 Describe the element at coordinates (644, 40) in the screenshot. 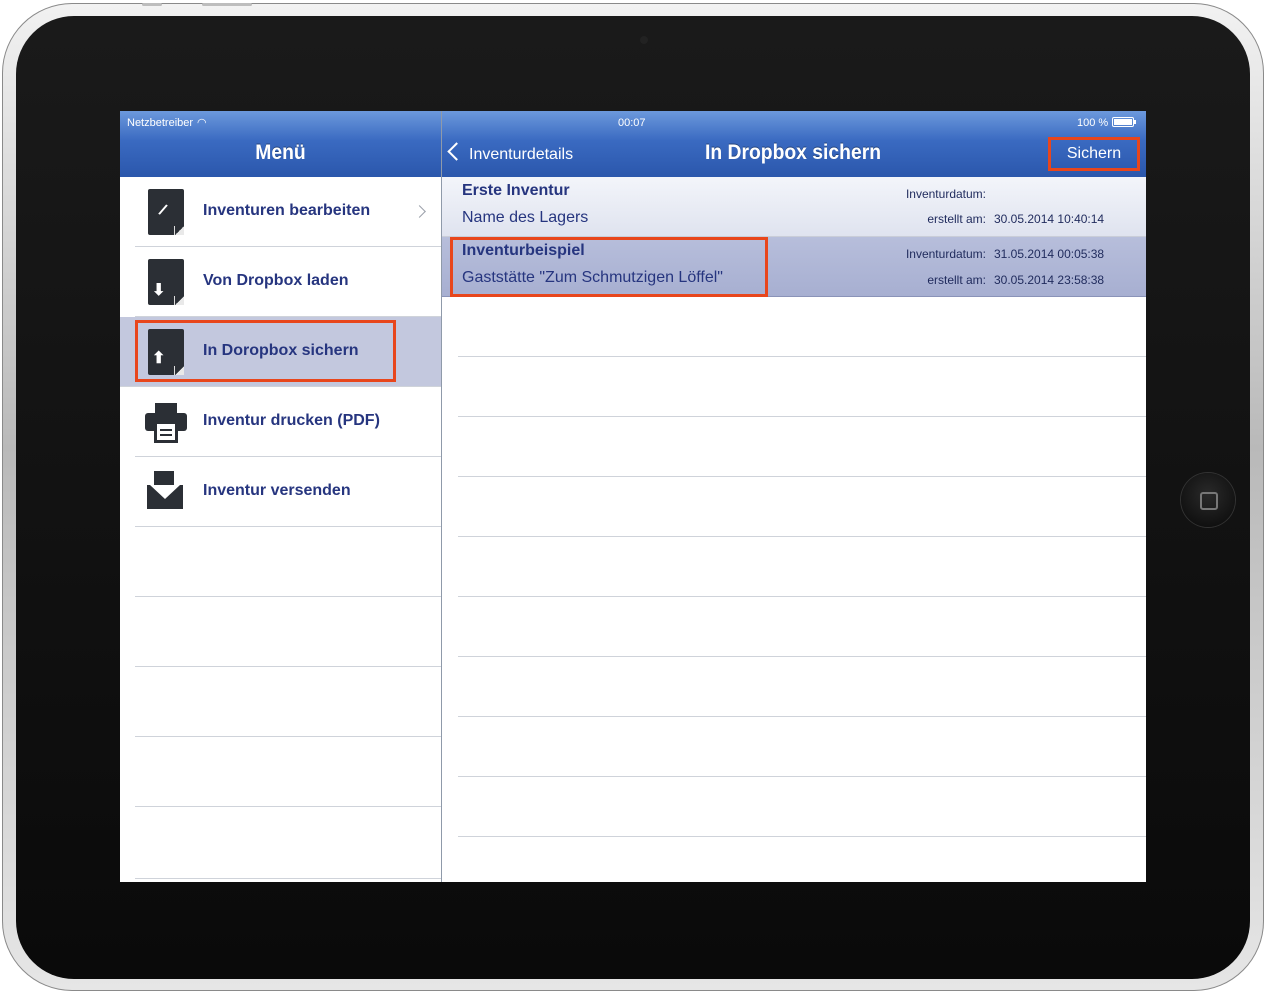

I see `camera-icon` at that location.